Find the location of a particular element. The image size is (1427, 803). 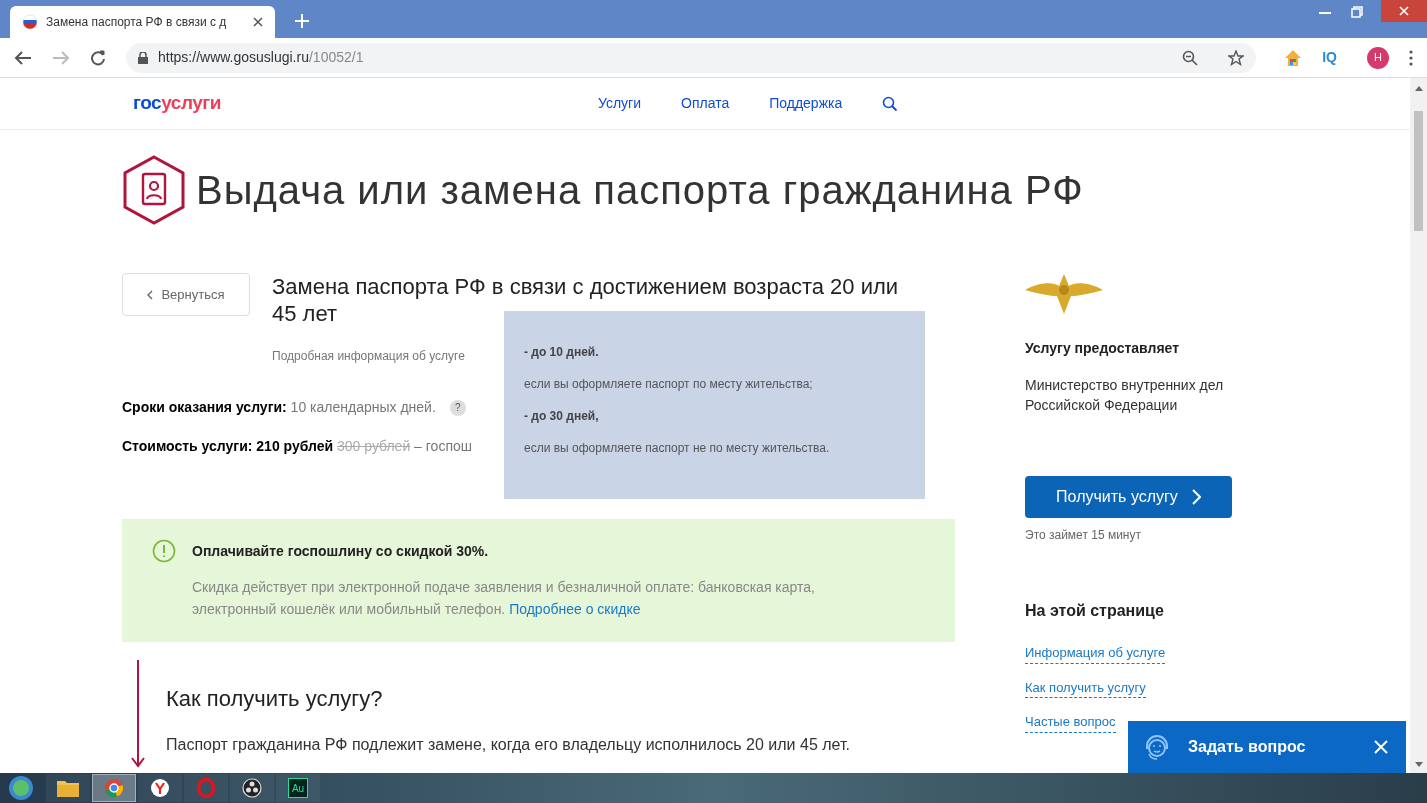

toc-heading: На этой странице is located at coordinates (1095, 611).